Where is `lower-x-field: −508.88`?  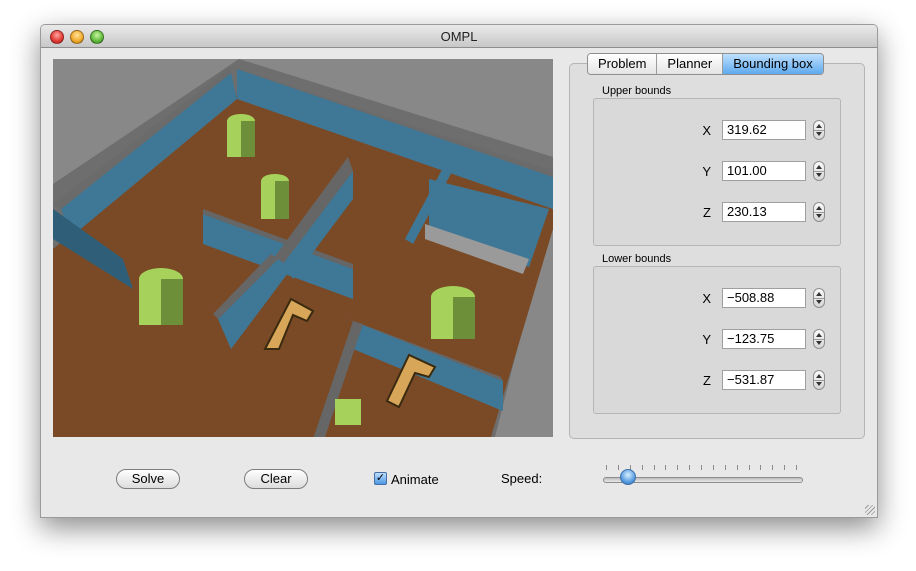 lower-x-field: −508.88 is located at coordinates (764, 298).